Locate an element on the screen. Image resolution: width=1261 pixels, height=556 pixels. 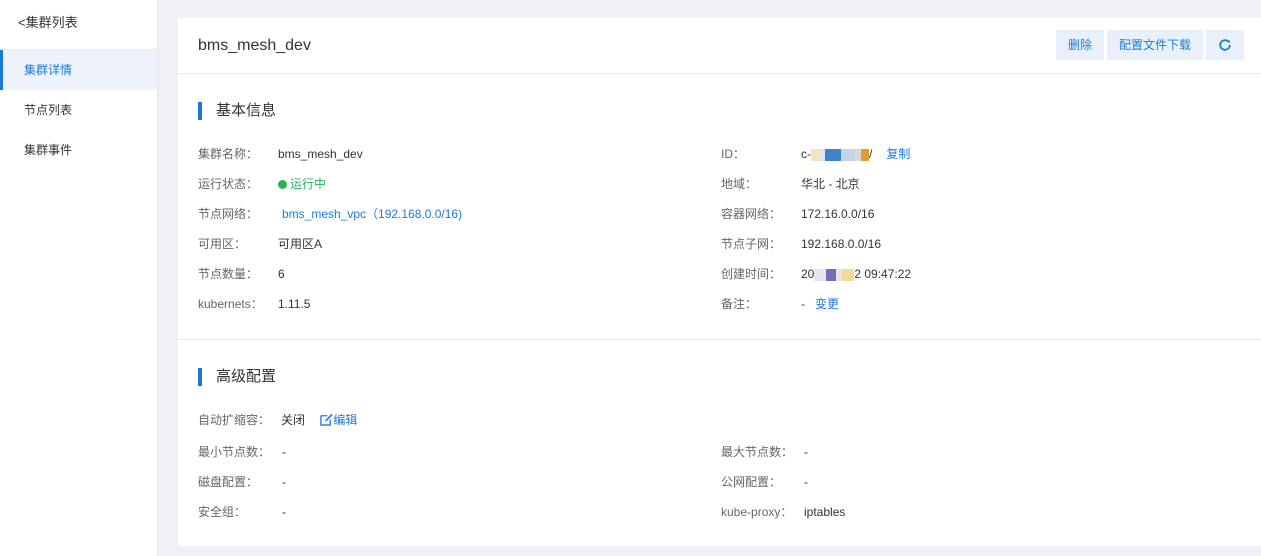
refresh-icon is located at coordinates (1225, 45).